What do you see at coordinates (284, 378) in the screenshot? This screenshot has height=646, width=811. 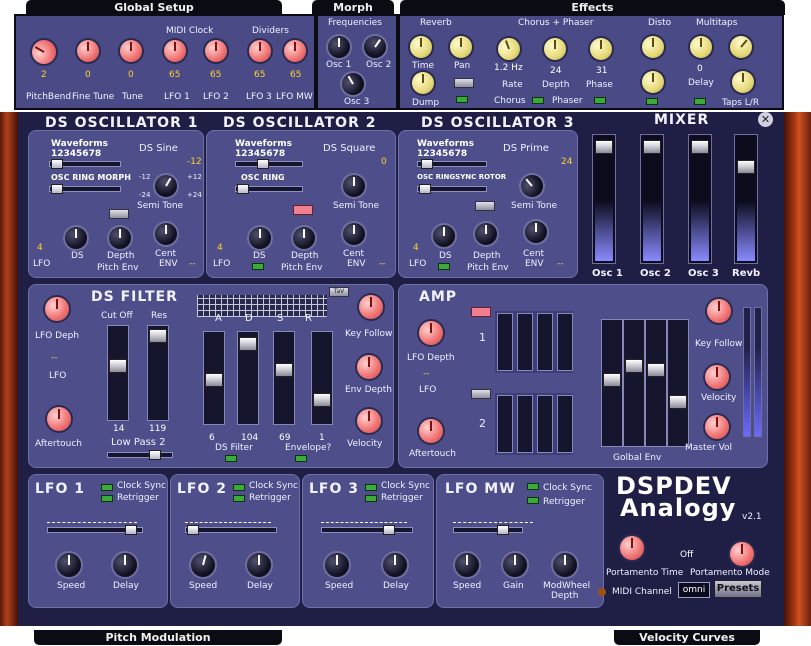 I see `filter-sustain-fader` at bounding box center [284, 378].